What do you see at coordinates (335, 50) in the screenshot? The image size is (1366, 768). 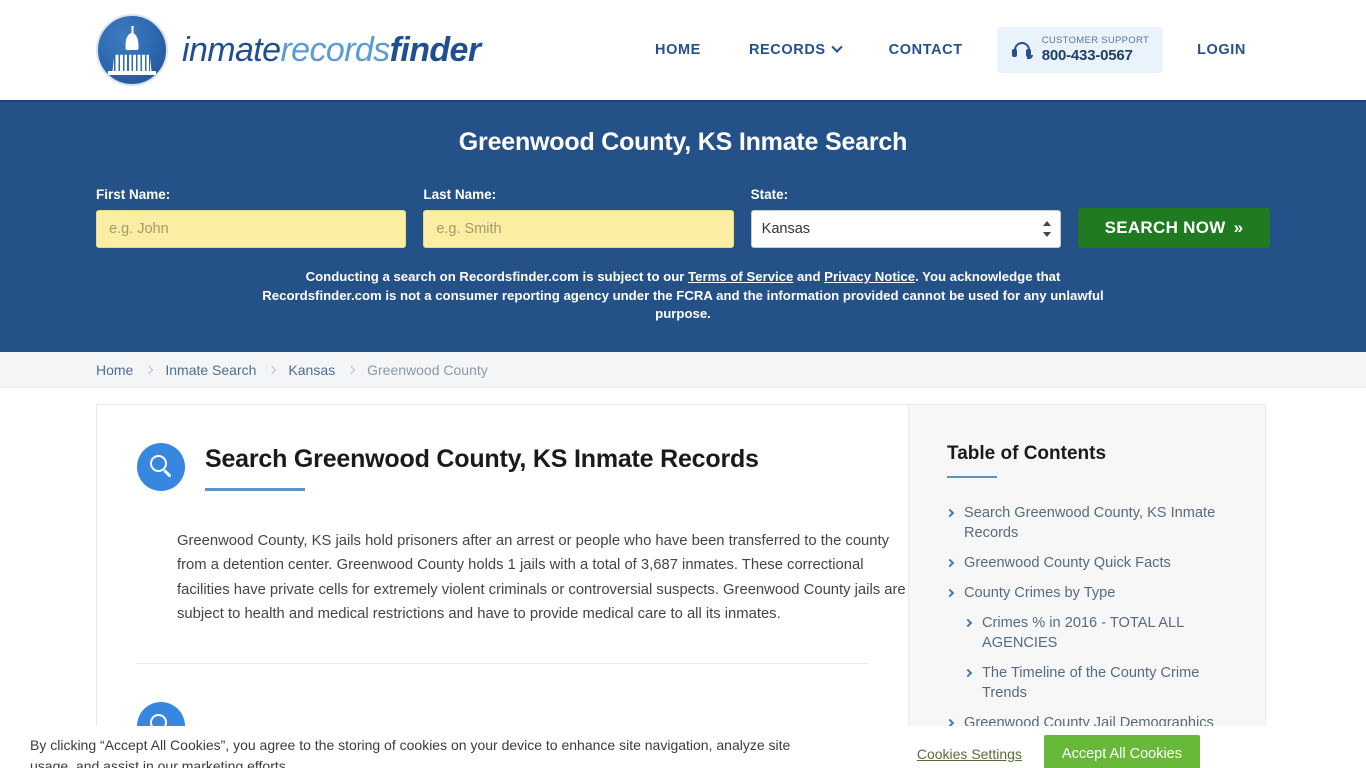 I see `logo-part-records: records` at bounding box center [335, 50].